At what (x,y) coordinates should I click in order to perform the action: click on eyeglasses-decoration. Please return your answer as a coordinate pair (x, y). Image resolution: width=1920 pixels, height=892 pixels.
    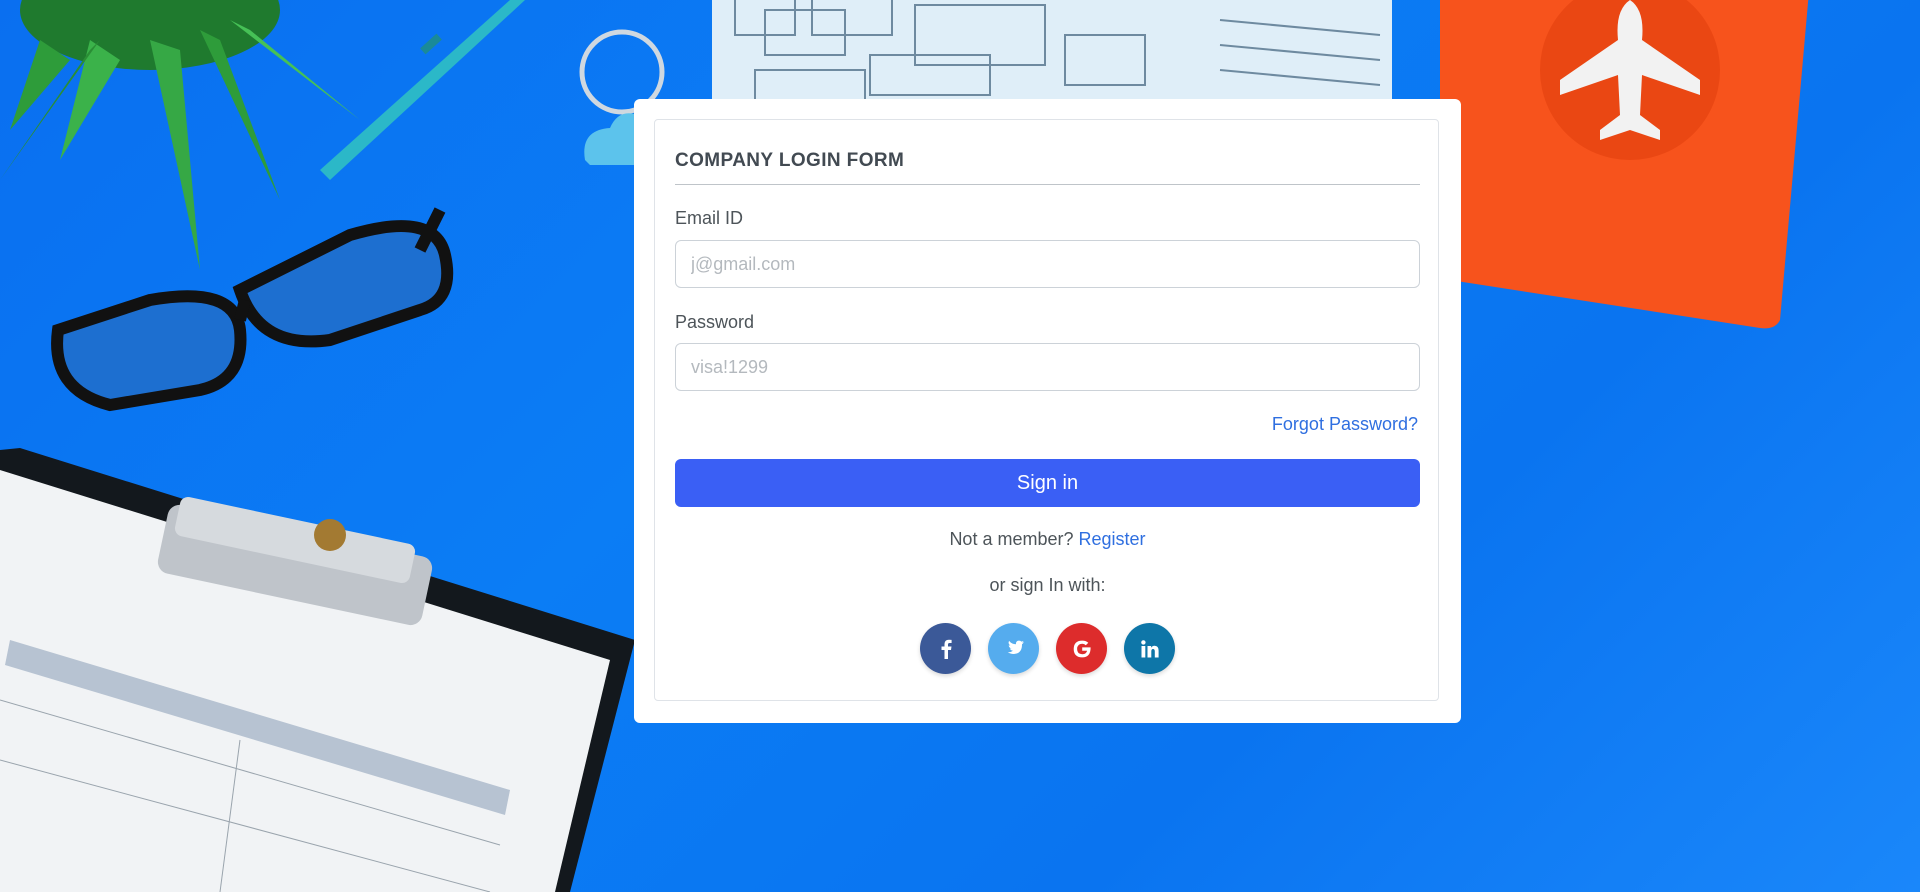
    Looking at the image, I should click on (252, 309).